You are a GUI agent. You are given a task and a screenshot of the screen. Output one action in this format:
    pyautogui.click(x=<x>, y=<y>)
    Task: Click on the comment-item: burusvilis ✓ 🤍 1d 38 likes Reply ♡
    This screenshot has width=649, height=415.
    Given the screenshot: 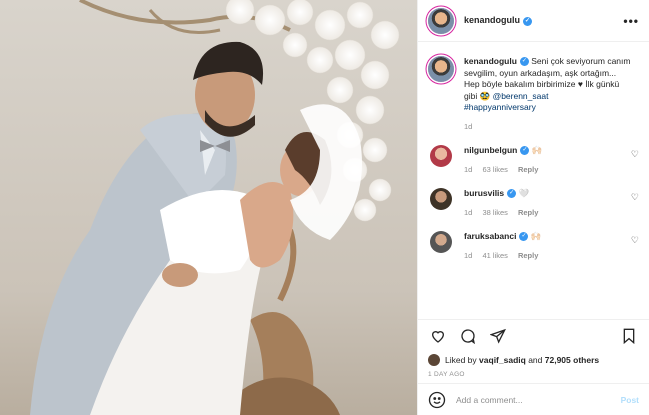 What is the action you would take?
    pyautogui.click(x=533, y=202)
    